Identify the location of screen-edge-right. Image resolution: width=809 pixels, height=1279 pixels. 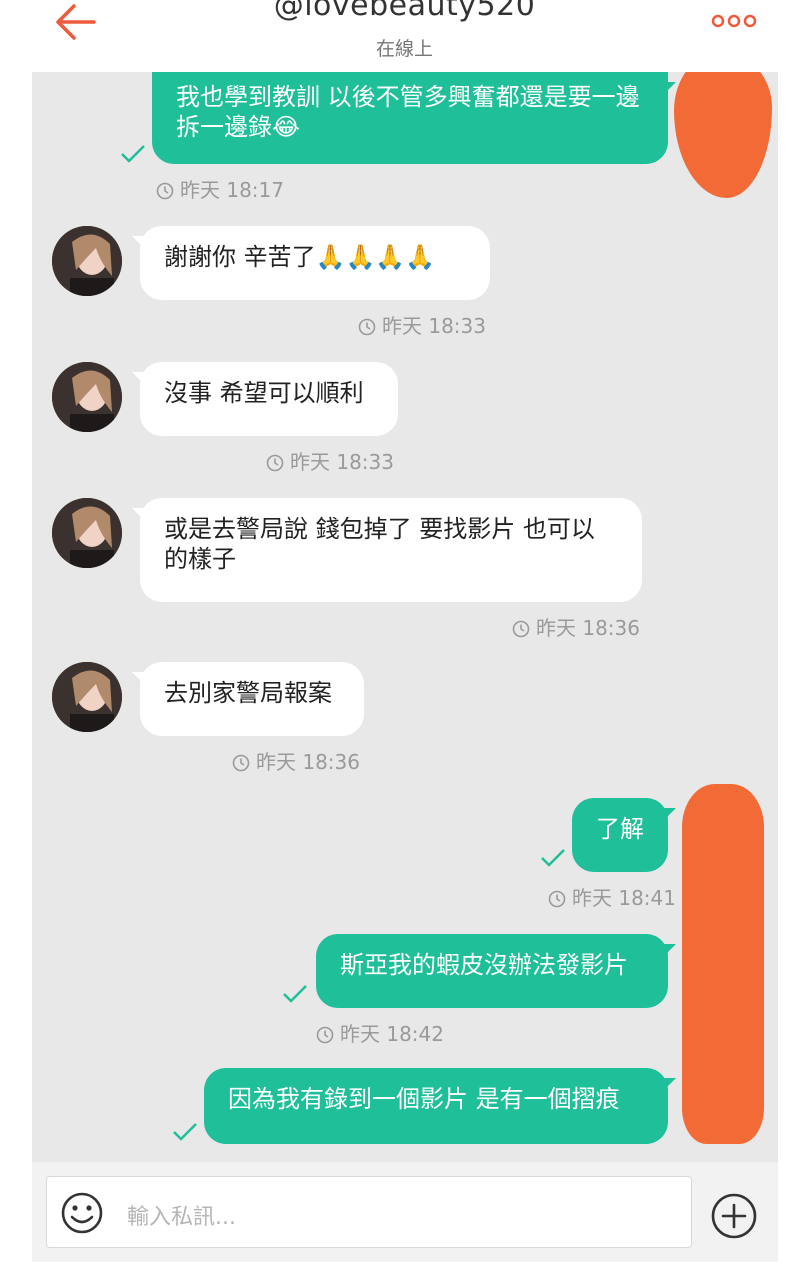
(793, 639).